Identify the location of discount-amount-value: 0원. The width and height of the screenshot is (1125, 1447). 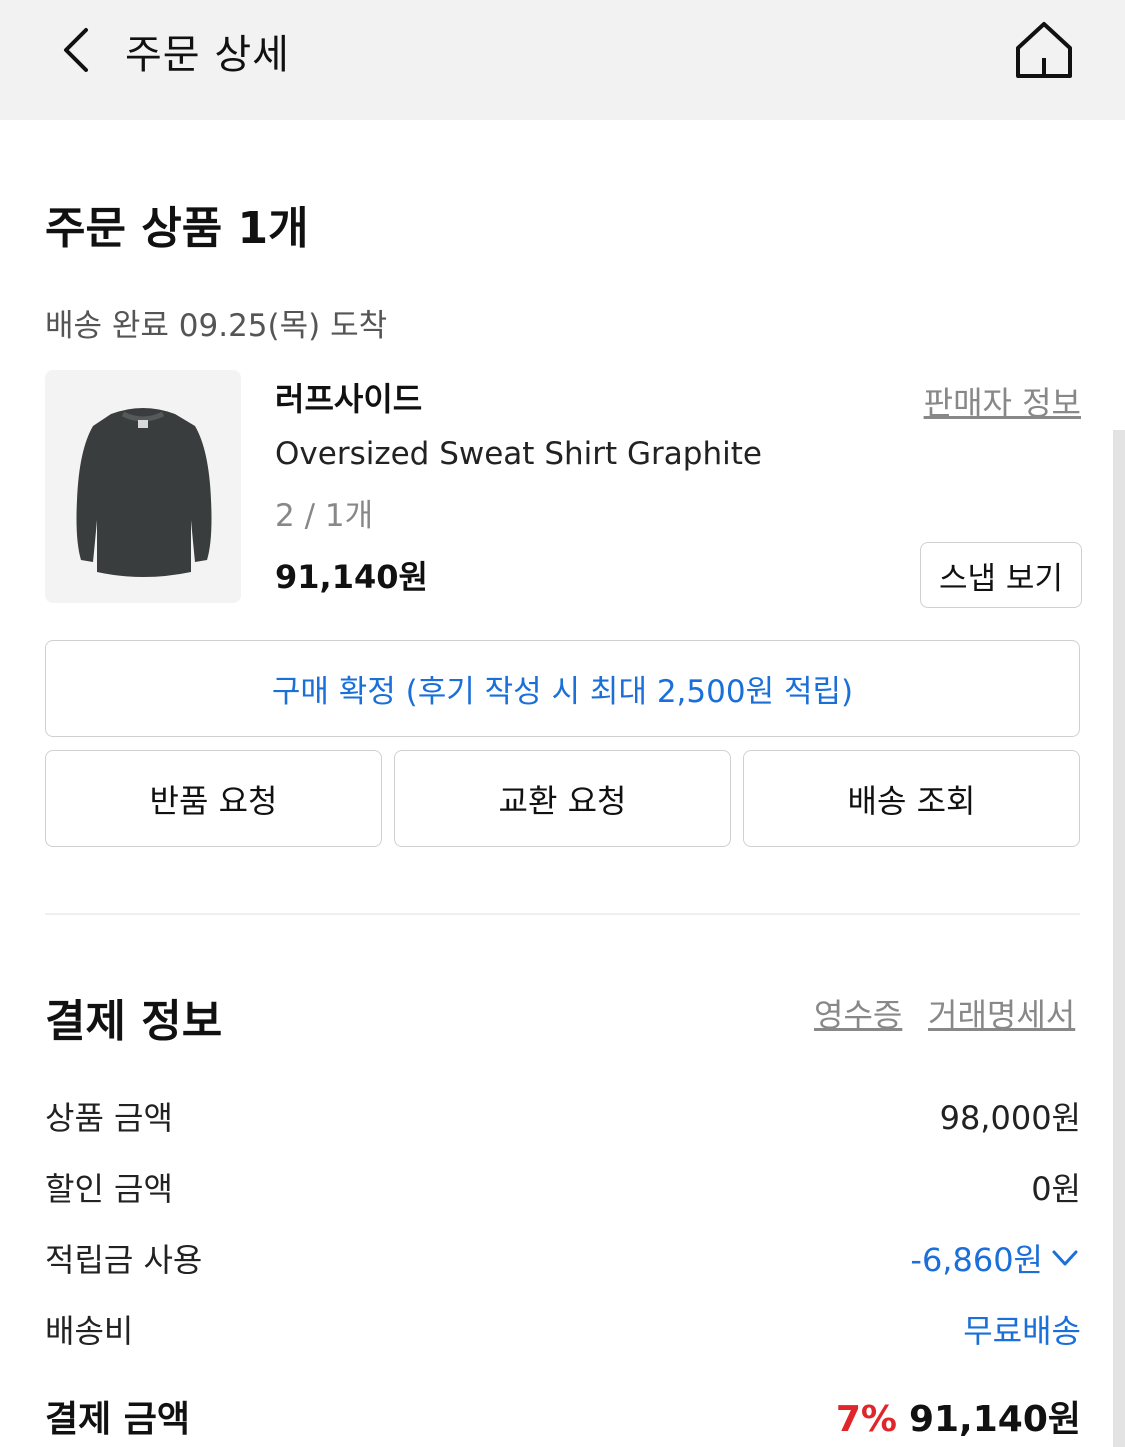
(1056, 1189).